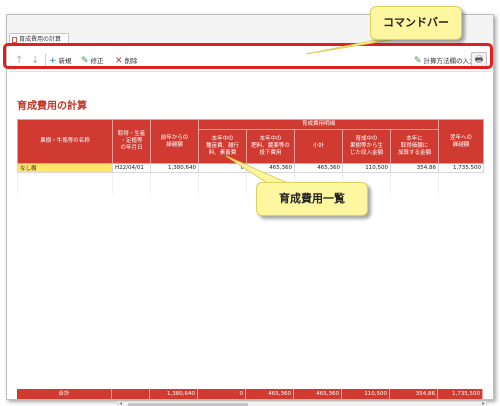 The image size is (500, 406). I want to click on cost-list-callout: 育成費用一覧, so click(312, 199).